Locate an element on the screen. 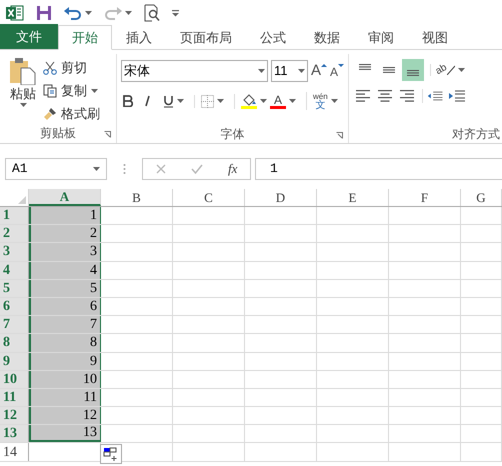  column-header: B is located at coordinates (137, 197).